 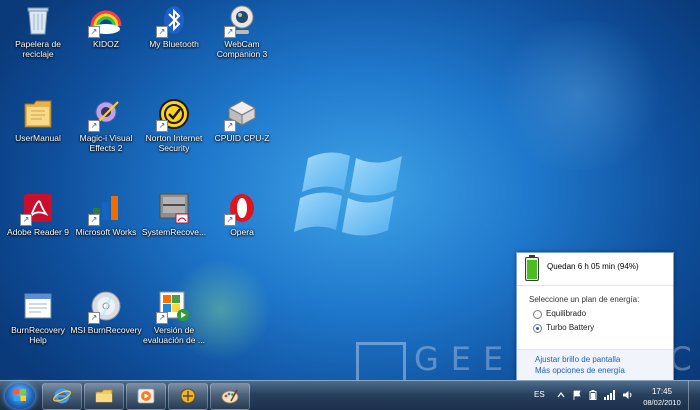 I want to click on desktop-icon-label: Magic-i Visual Effects 2, so click(x=106, y=143).